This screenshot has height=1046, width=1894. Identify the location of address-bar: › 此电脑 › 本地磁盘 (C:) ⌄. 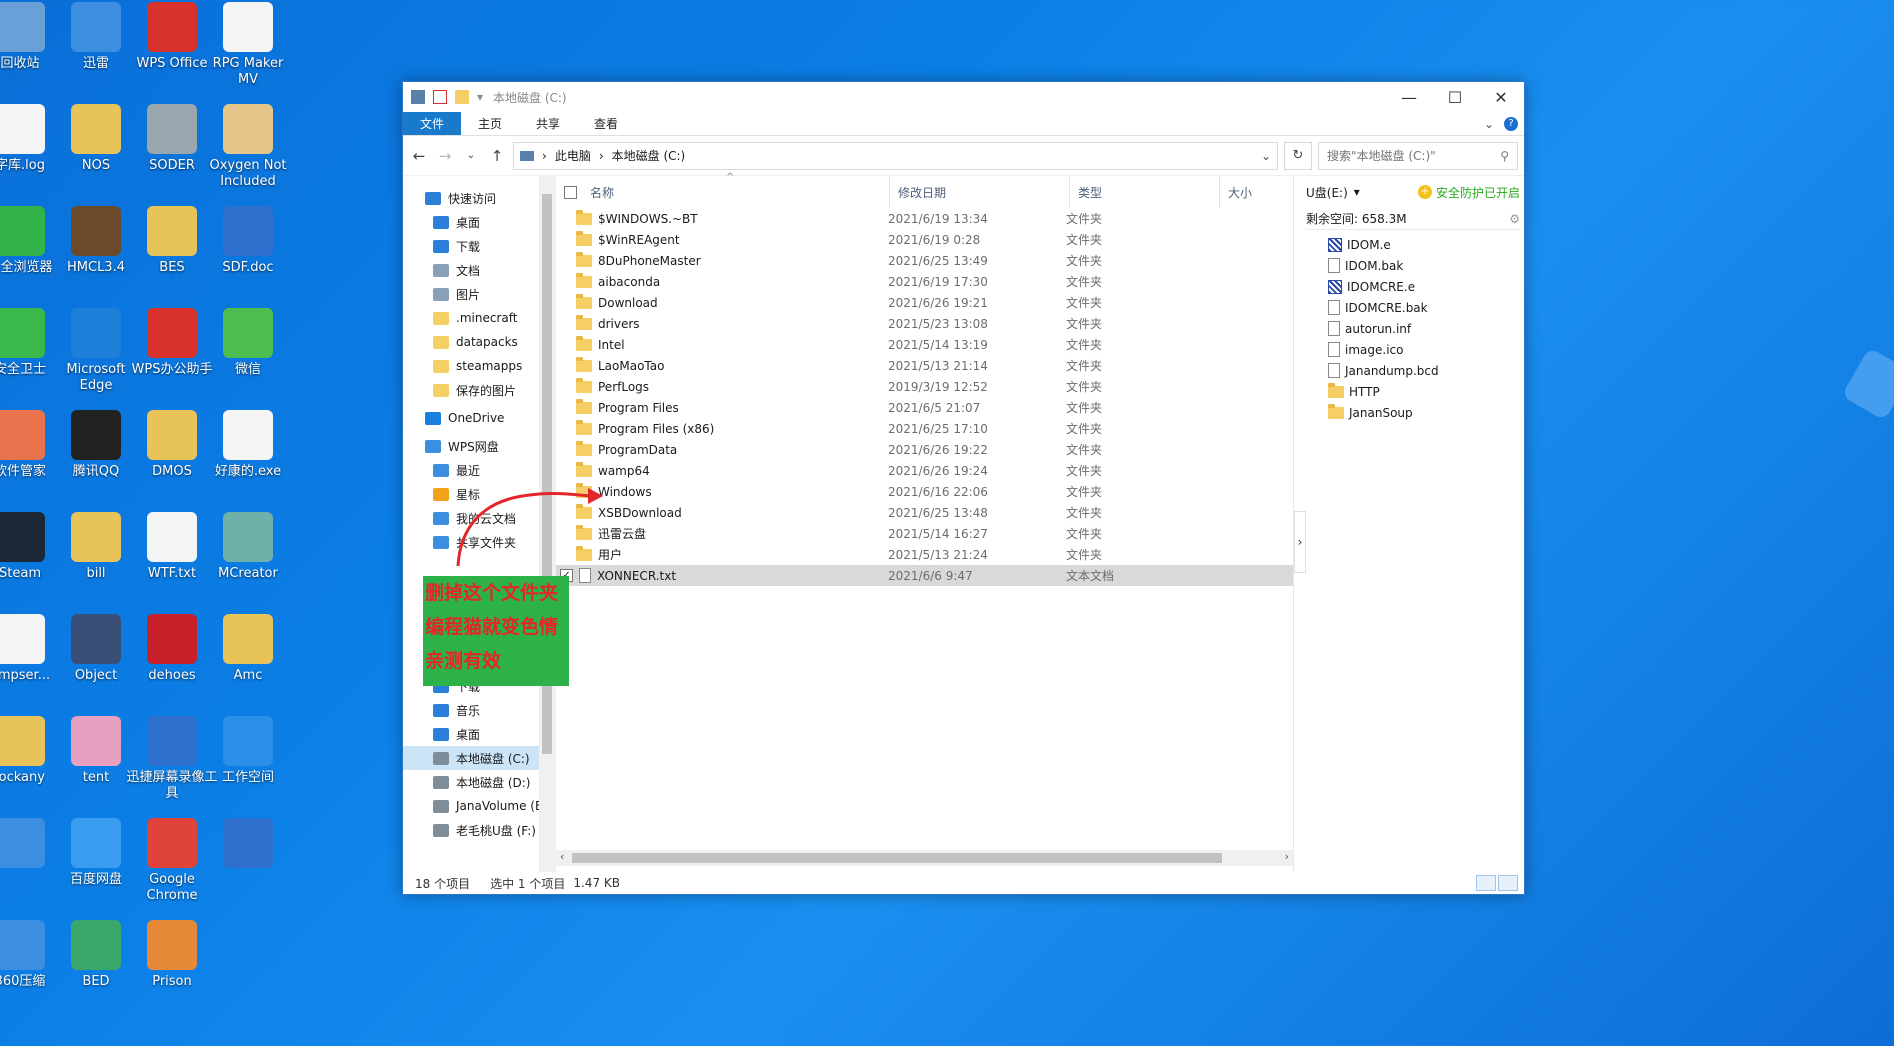
(895, 155).